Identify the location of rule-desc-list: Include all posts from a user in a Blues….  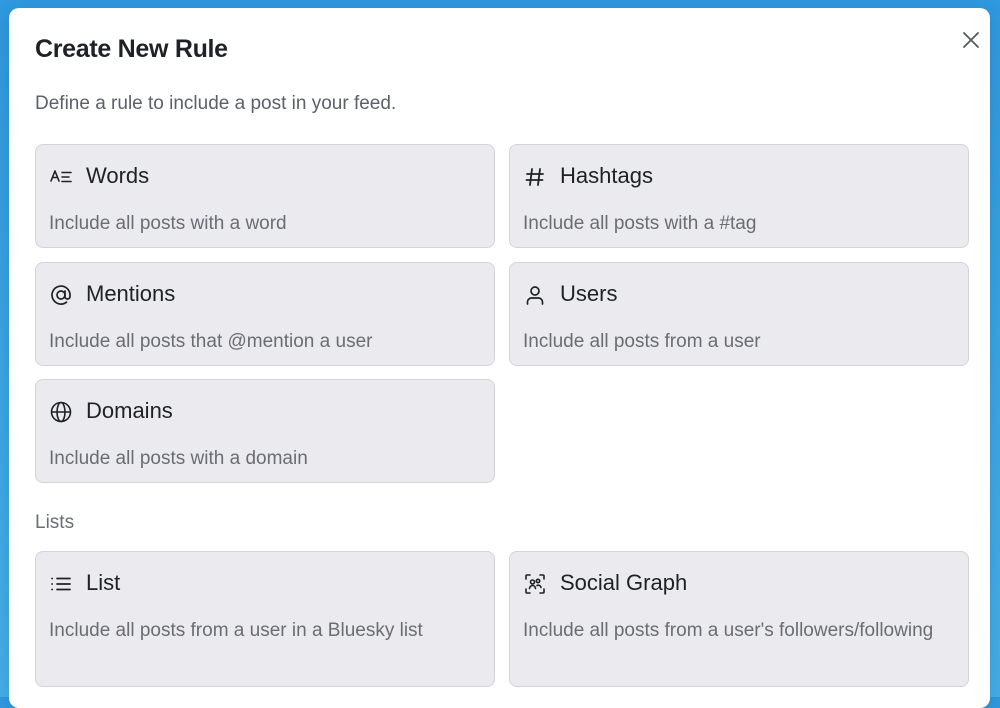
(236, 630).